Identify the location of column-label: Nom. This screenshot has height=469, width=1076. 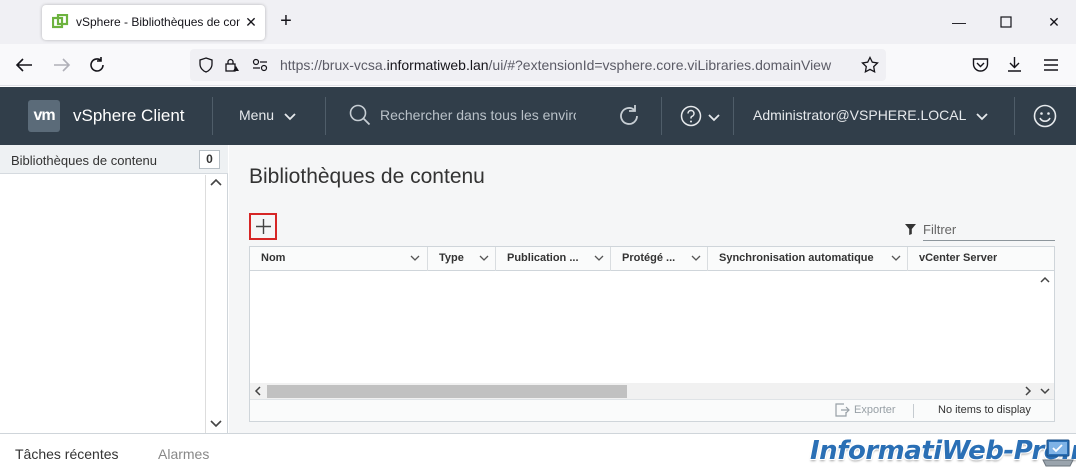
(273, 258).